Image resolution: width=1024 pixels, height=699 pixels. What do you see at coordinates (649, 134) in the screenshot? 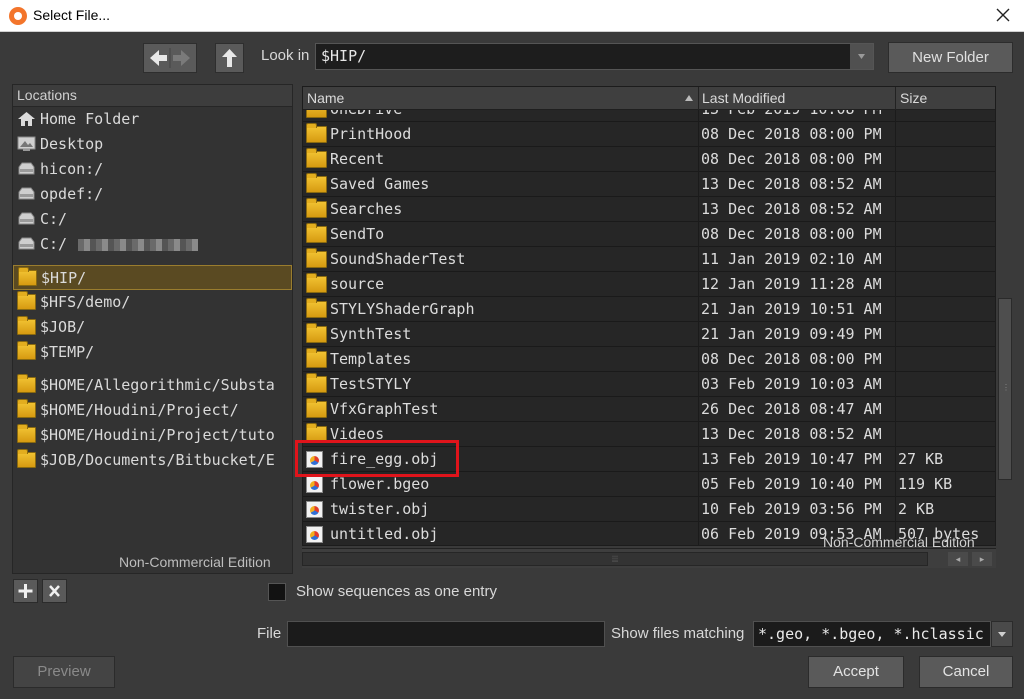
I see `table-row: PrintHood 08 Dec 2018 08:00 PM` at bounding box center [649, 134].